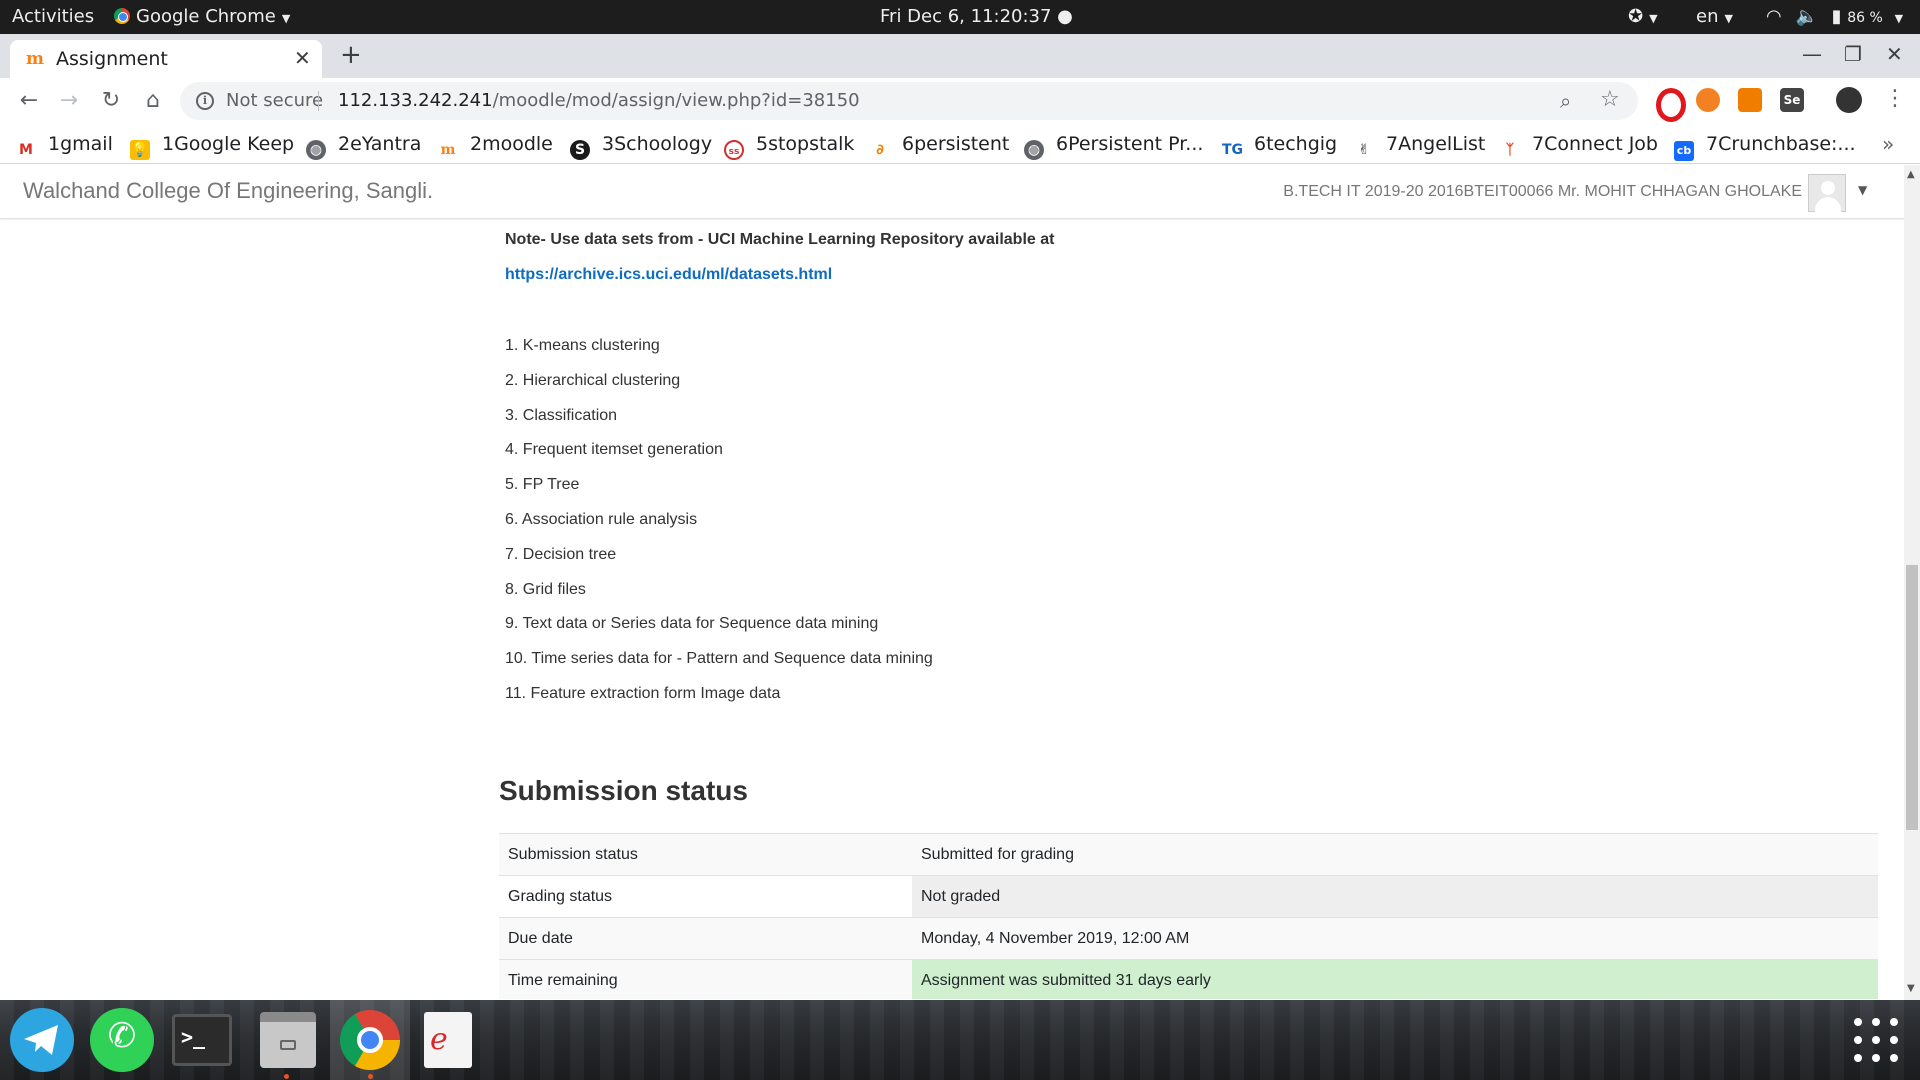  I want to click on back-arrow-icon: ←, so click(29, 101).